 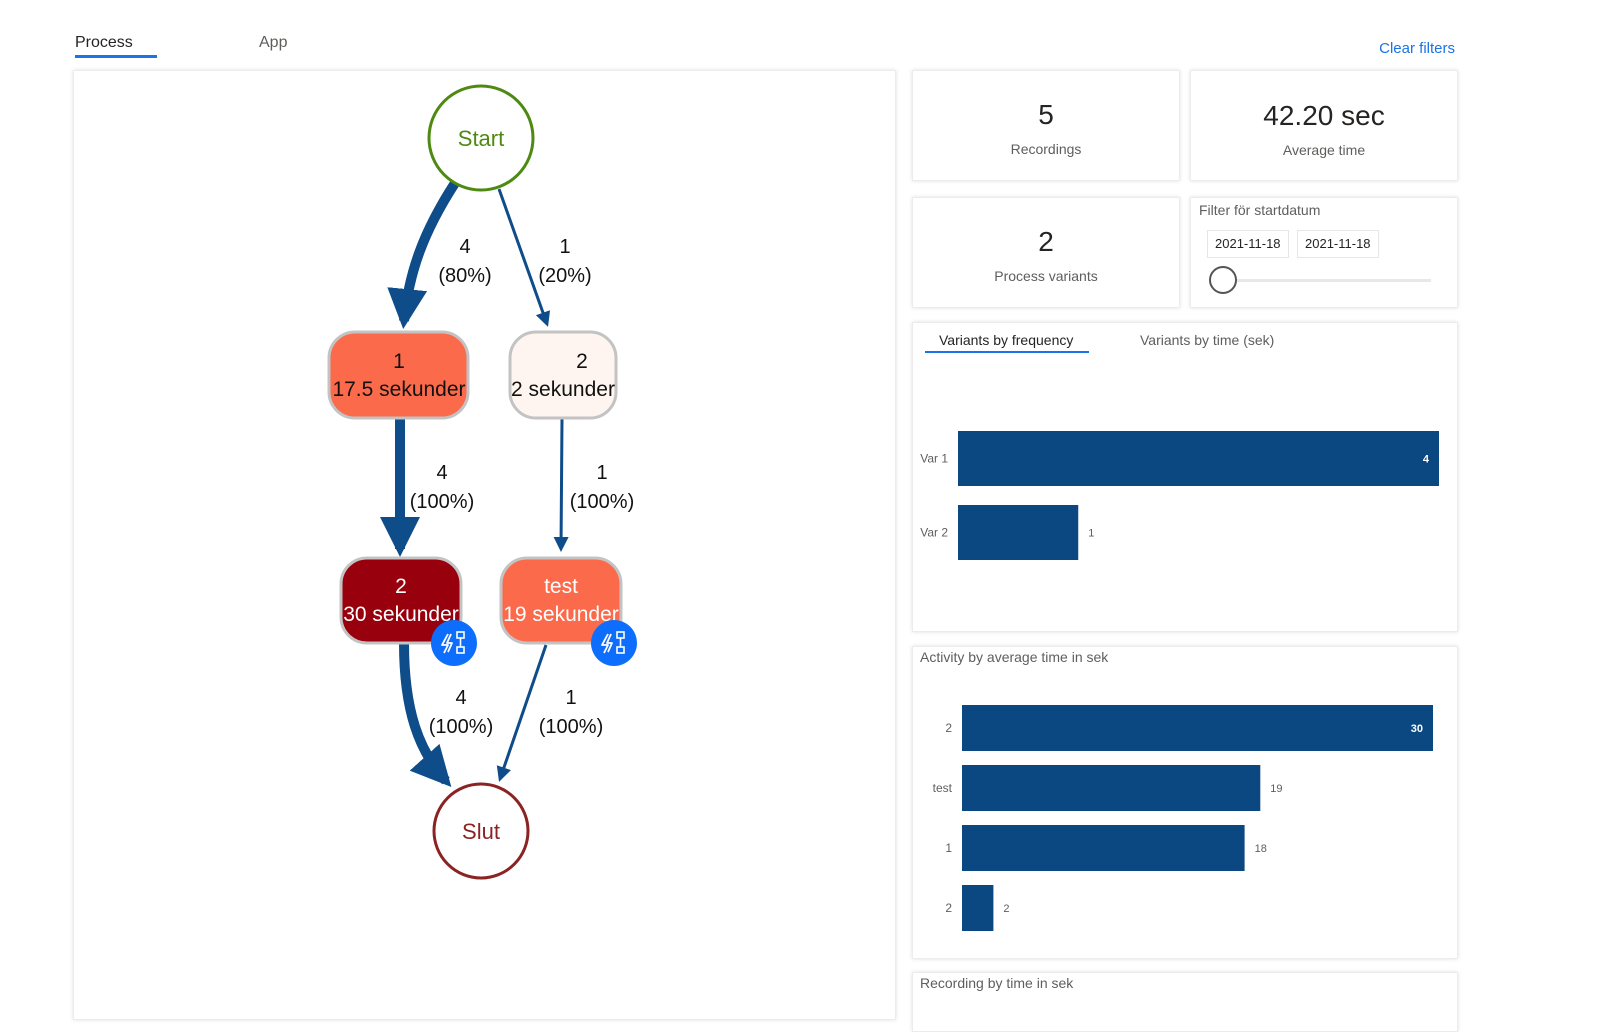 What do you see at coordinates (1185, 1002) in the screenshot?
I see `recording-panel: Recording by time in sek` at bounding box center [1185, 1002].